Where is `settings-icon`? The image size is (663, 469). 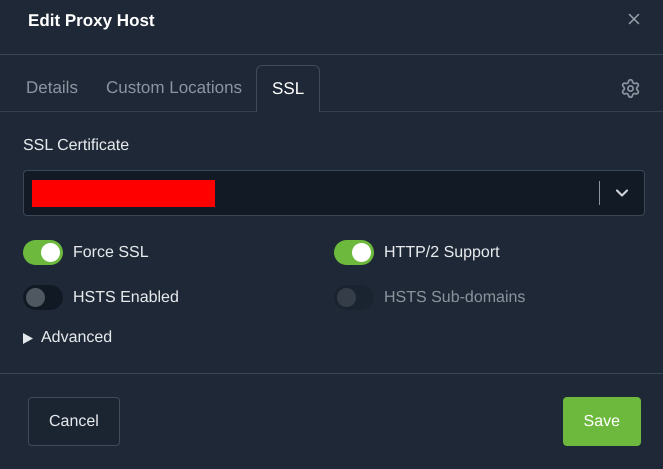 settings-icon is located at coordinates (630, 88).